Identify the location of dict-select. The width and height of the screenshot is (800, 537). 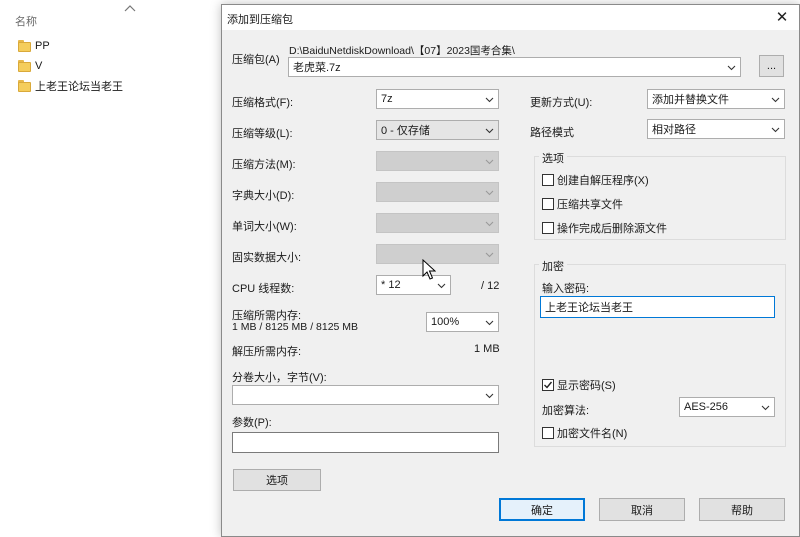
(437, 192).